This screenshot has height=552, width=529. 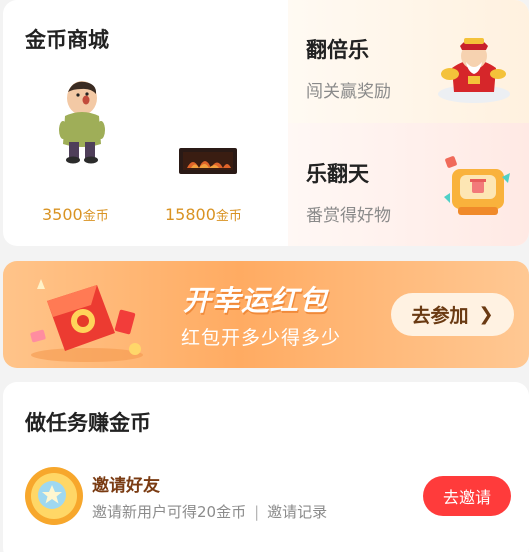 What do you see at coordinates (266, 497) in the screenshot?
I see `task-invite-friends: 邀请好友 邀请新用户可得20金币 | 邀请记录 去邀请` at bounding box center [266, 497].